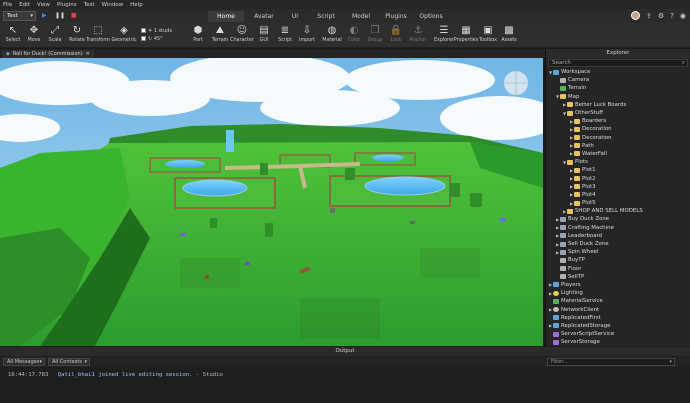 This screenshot has width=690, height=403. Describe the element at coordinates (24, 5) in the screenshot. I see `menu-edit: Edit` at that location.